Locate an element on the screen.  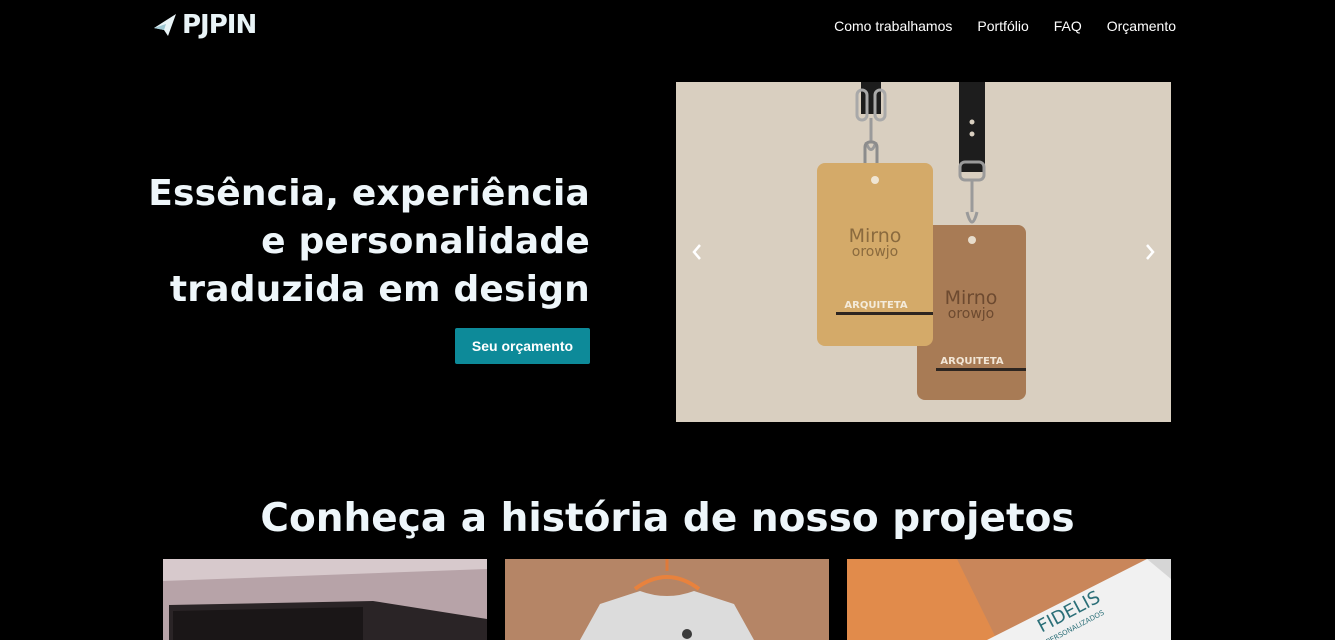
project-card-2-image is located at coordinates (667, 599).